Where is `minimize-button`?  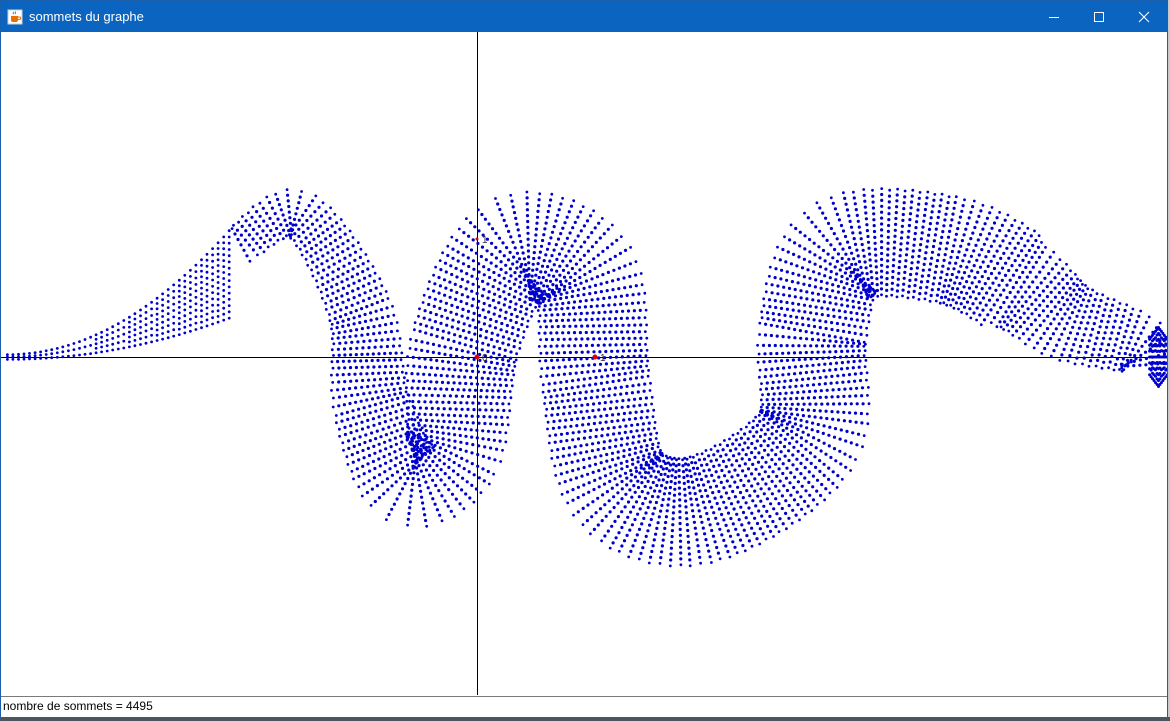 minimize-button is located at coordinates (1054, 16).